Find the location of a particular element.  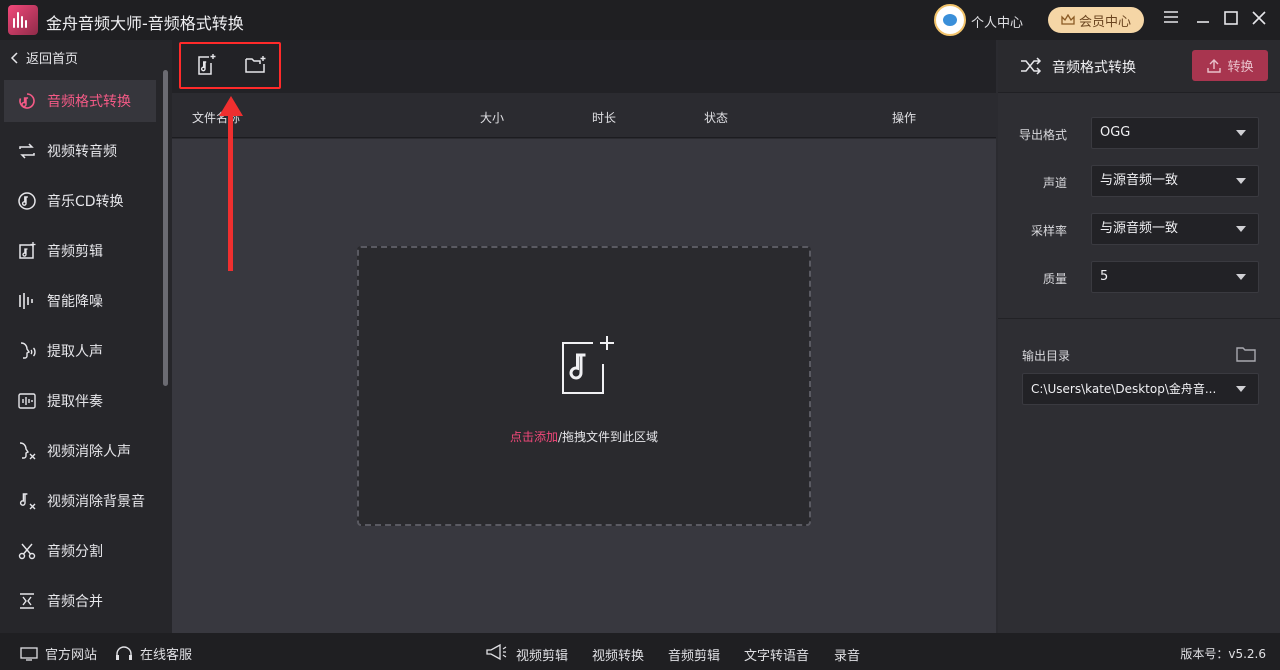

channel-select: 与源音频一致 is located at coordinates (1175, 181).